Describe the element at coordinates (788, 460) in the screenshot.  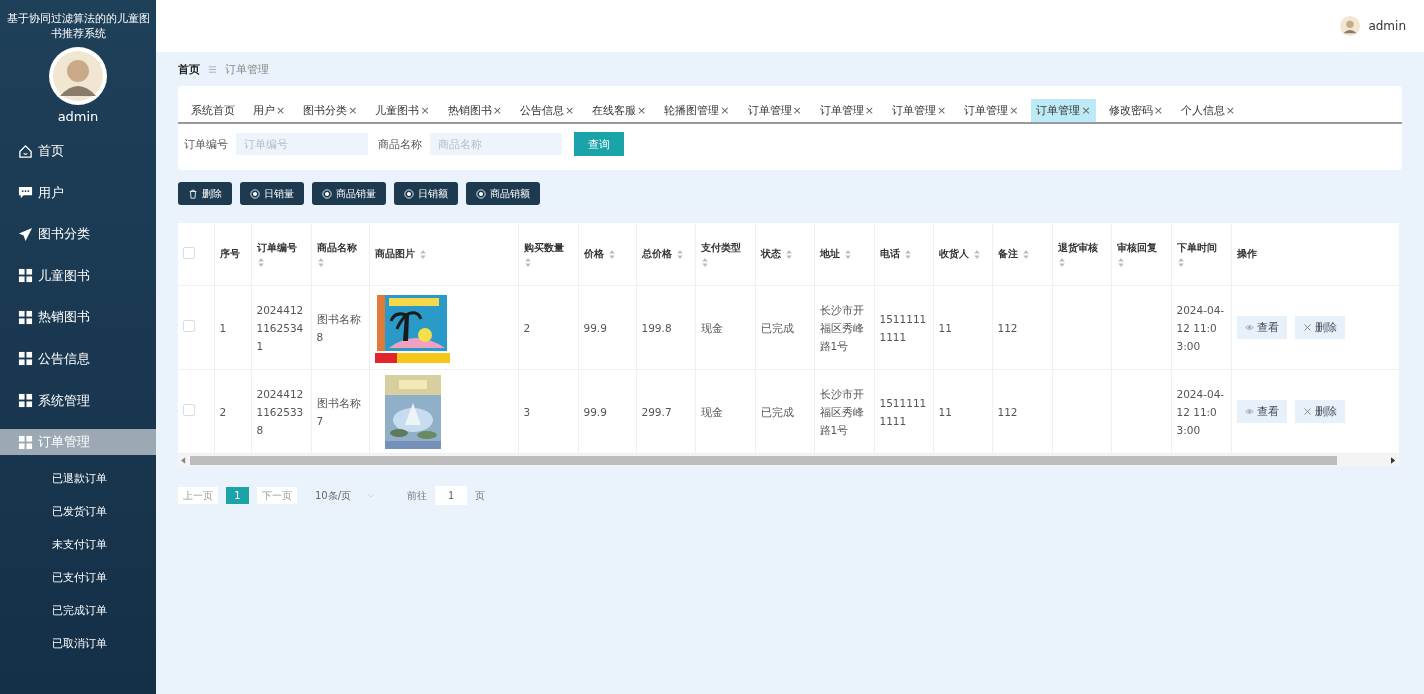
I see `scrollbar` at that location.